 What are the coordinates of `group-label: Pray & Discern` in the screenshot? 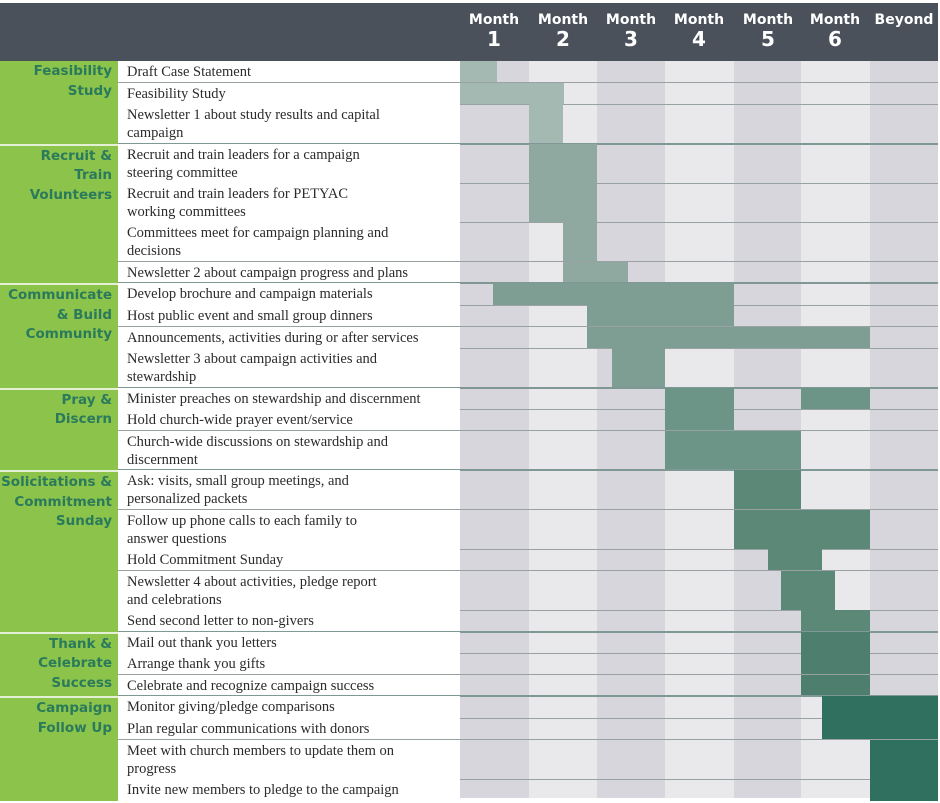 It's located at (59, 429).